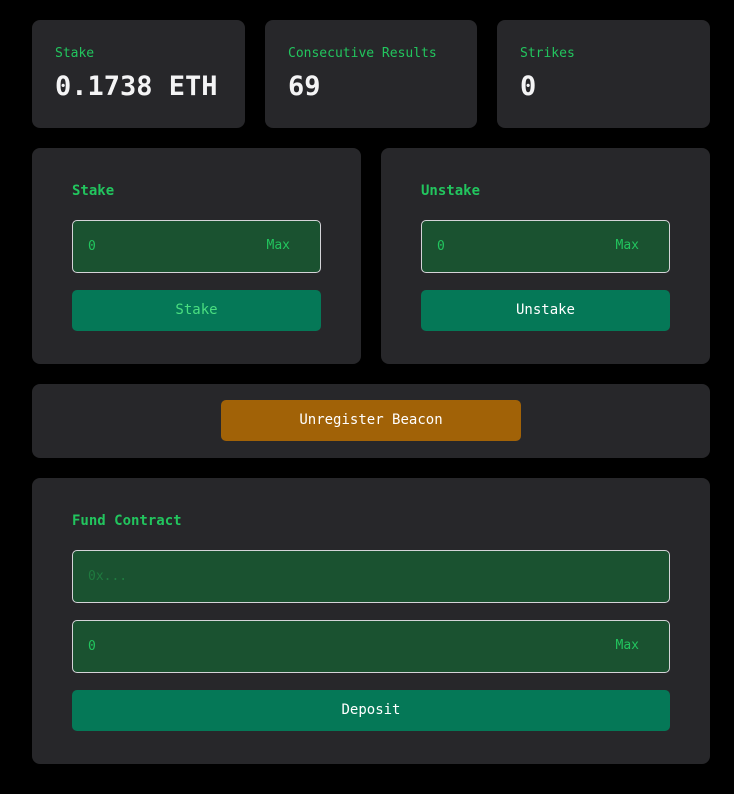 This screenshot has width=734, height=794. What do you see at coordinates (451, 191) in the screenshot?
I see `unstake-title: Unstake` at bounding box center [451, 191].